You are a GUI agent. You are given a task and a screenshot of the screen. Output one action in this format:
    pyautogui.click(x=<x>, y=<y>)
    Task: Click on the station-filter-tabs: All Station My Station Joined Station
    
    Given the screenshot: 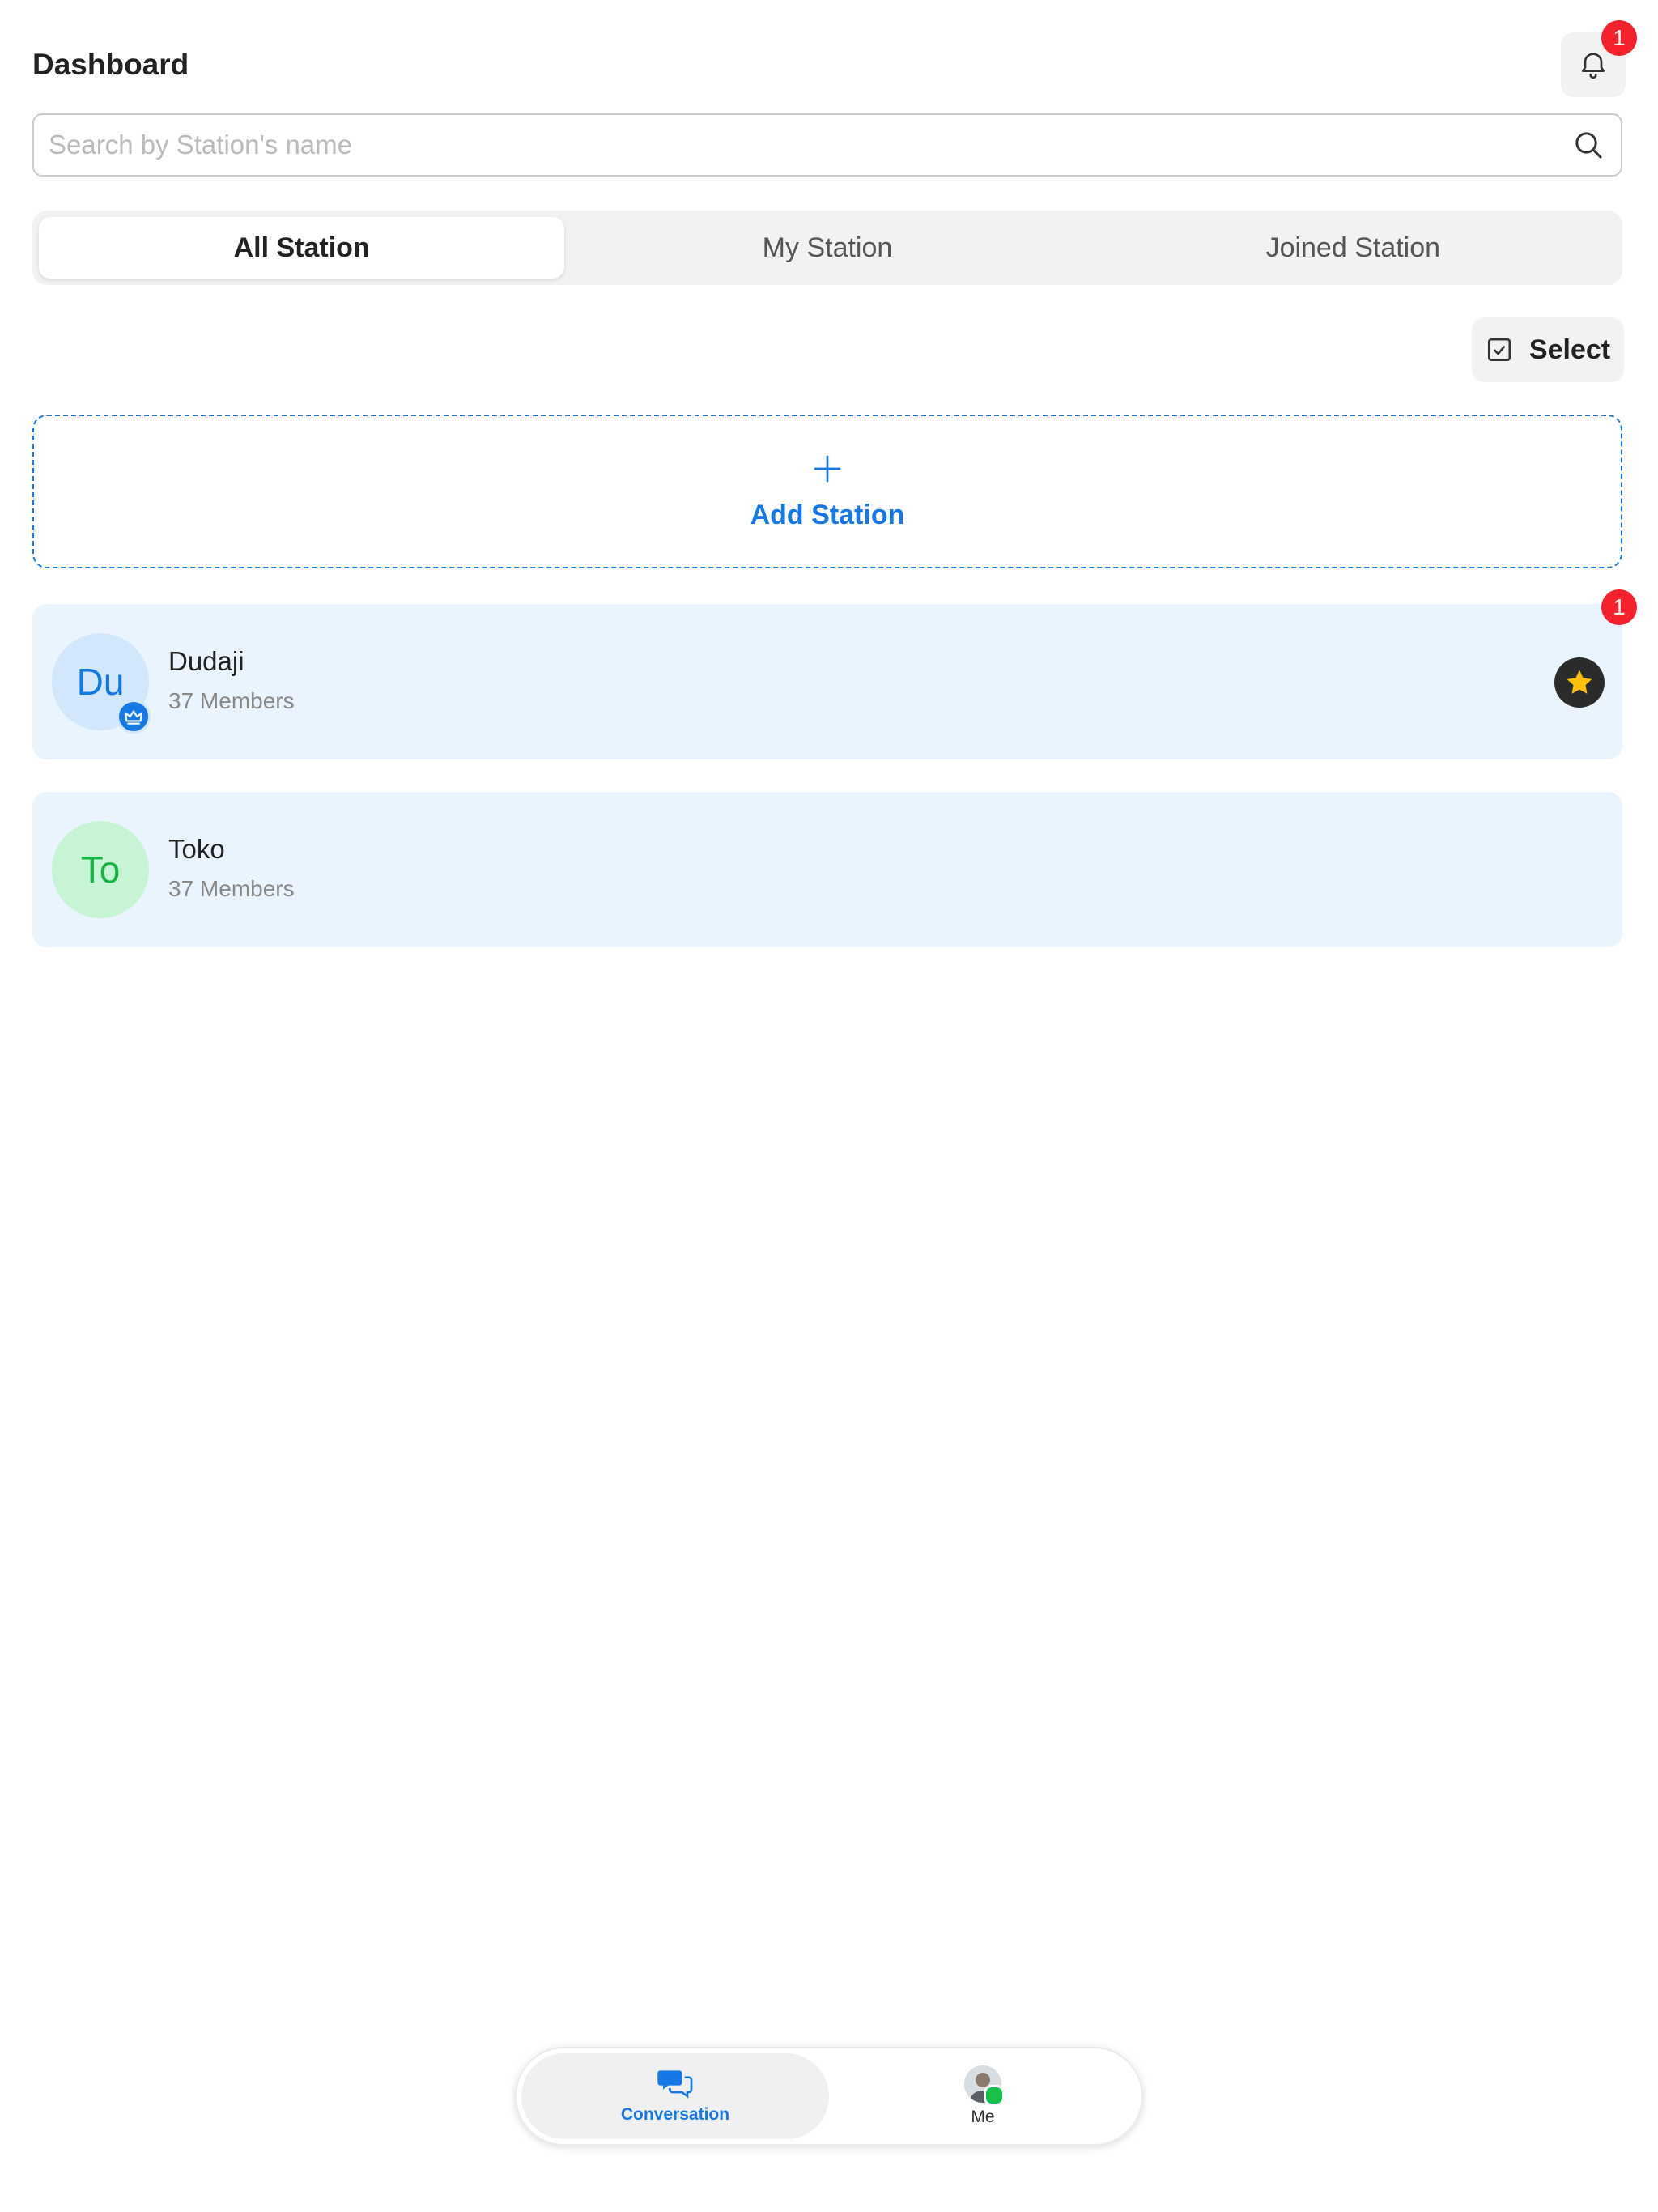 What is the action you would take?
    pyautogui.click(x=827, y=248)
    